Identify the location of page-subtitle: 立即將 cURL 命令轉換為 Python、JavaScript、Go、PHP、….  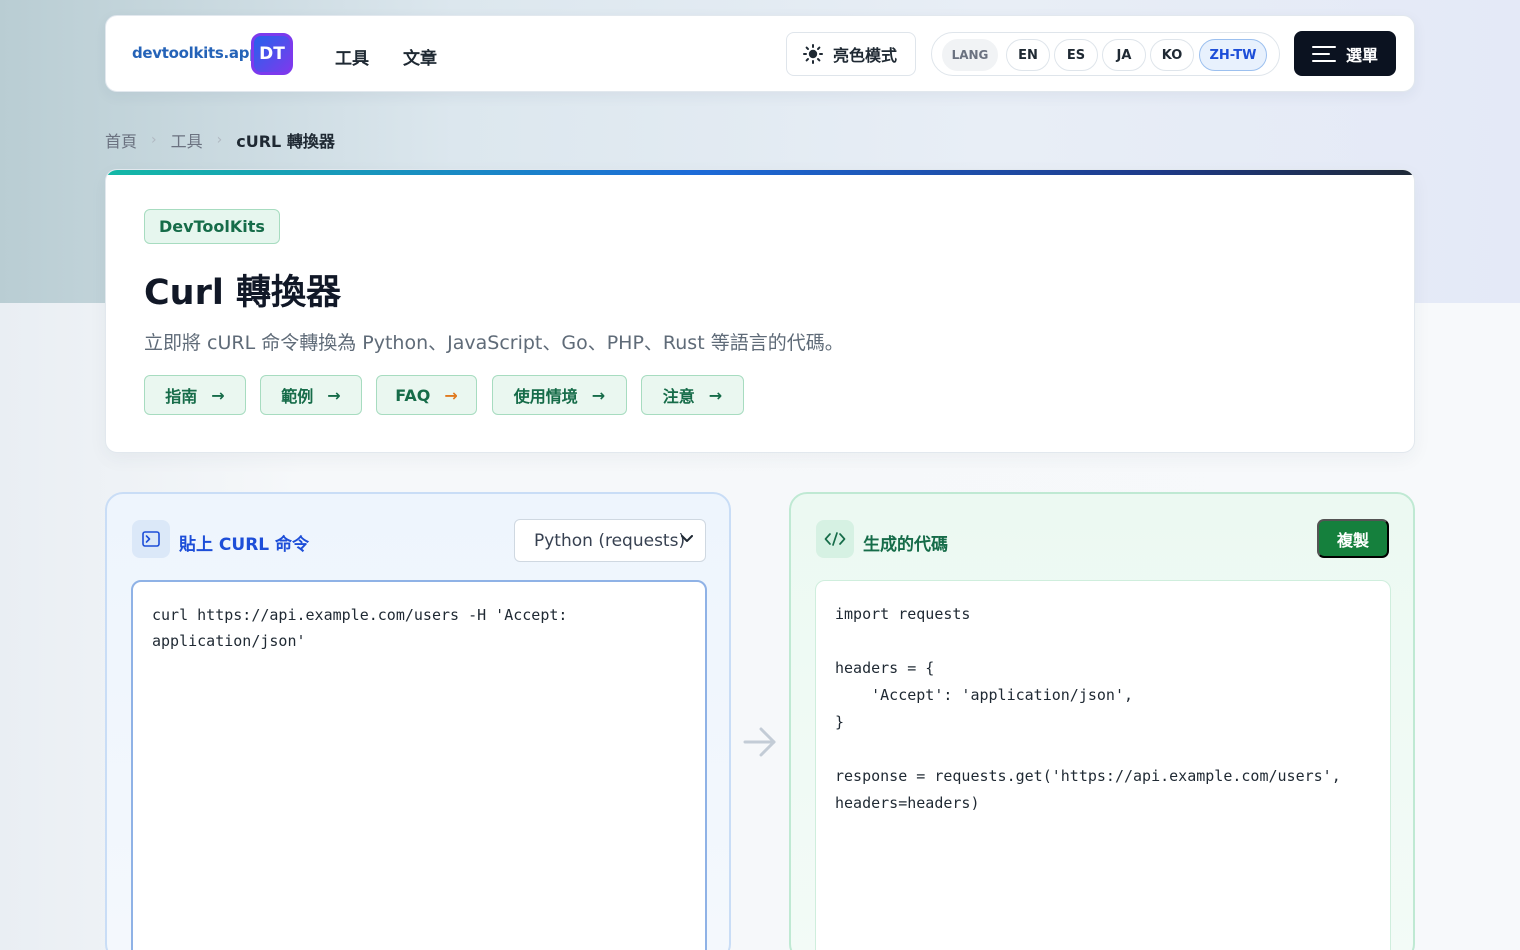
(494, 343).